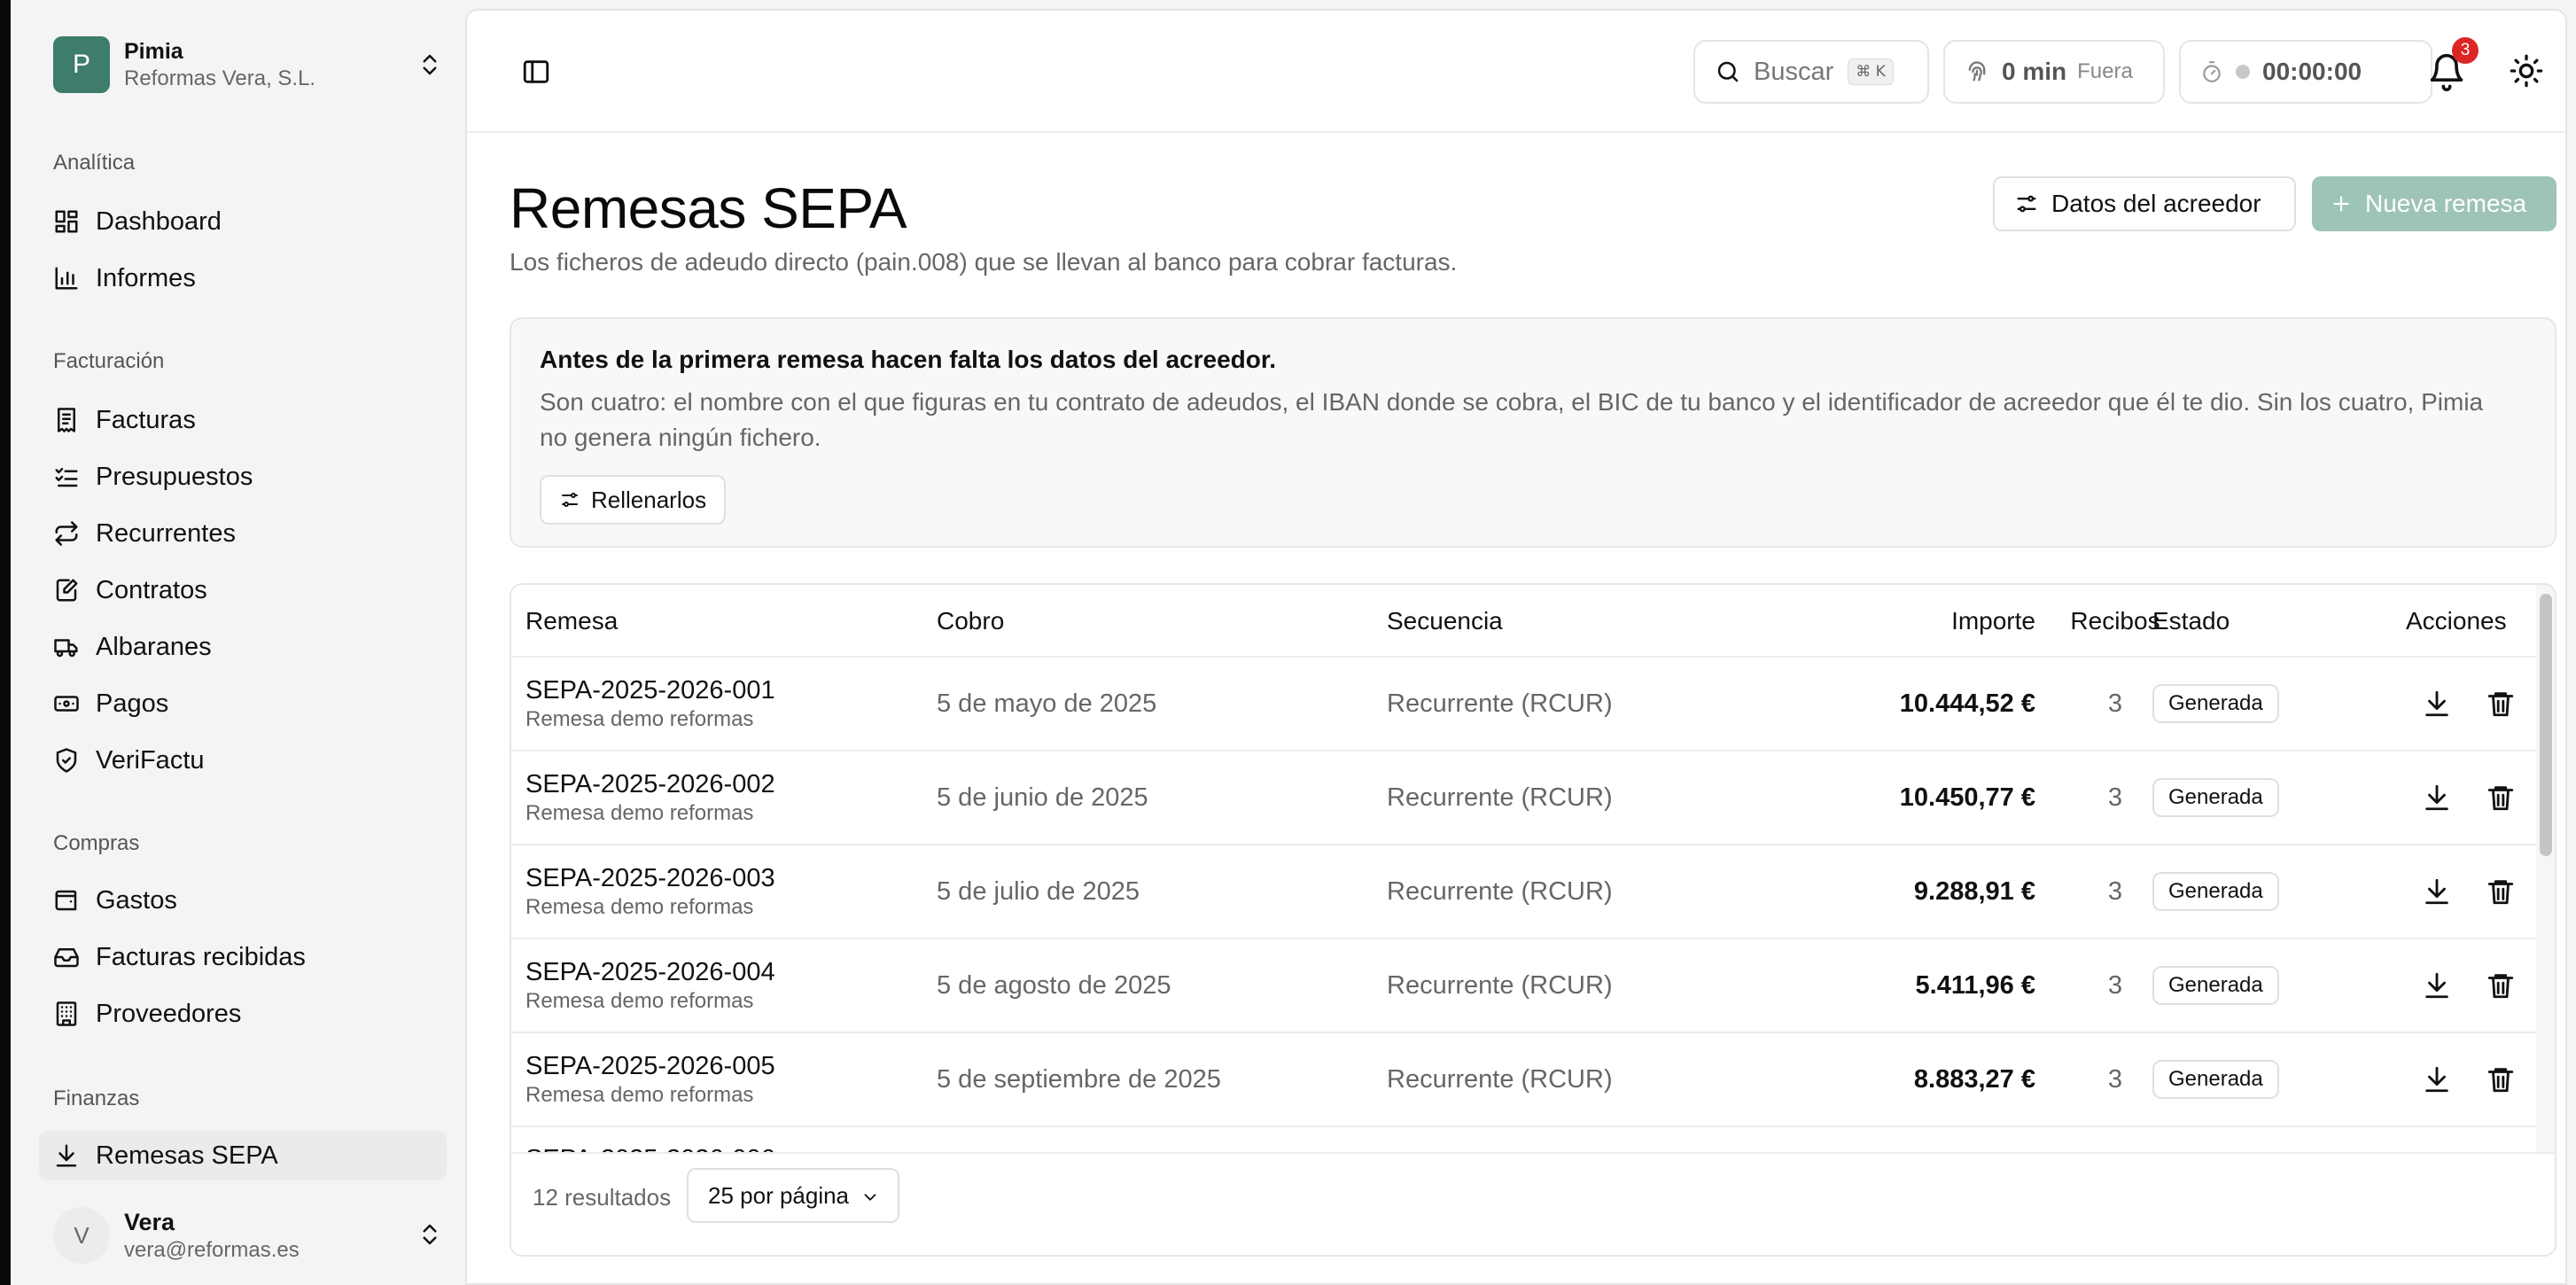 The width and height of the screenshot is (2576, 1285). Describe the element at coordinates (201, 956) in the screenshot. I see `sidebar-item-label: Facturas recibidas` at that location.